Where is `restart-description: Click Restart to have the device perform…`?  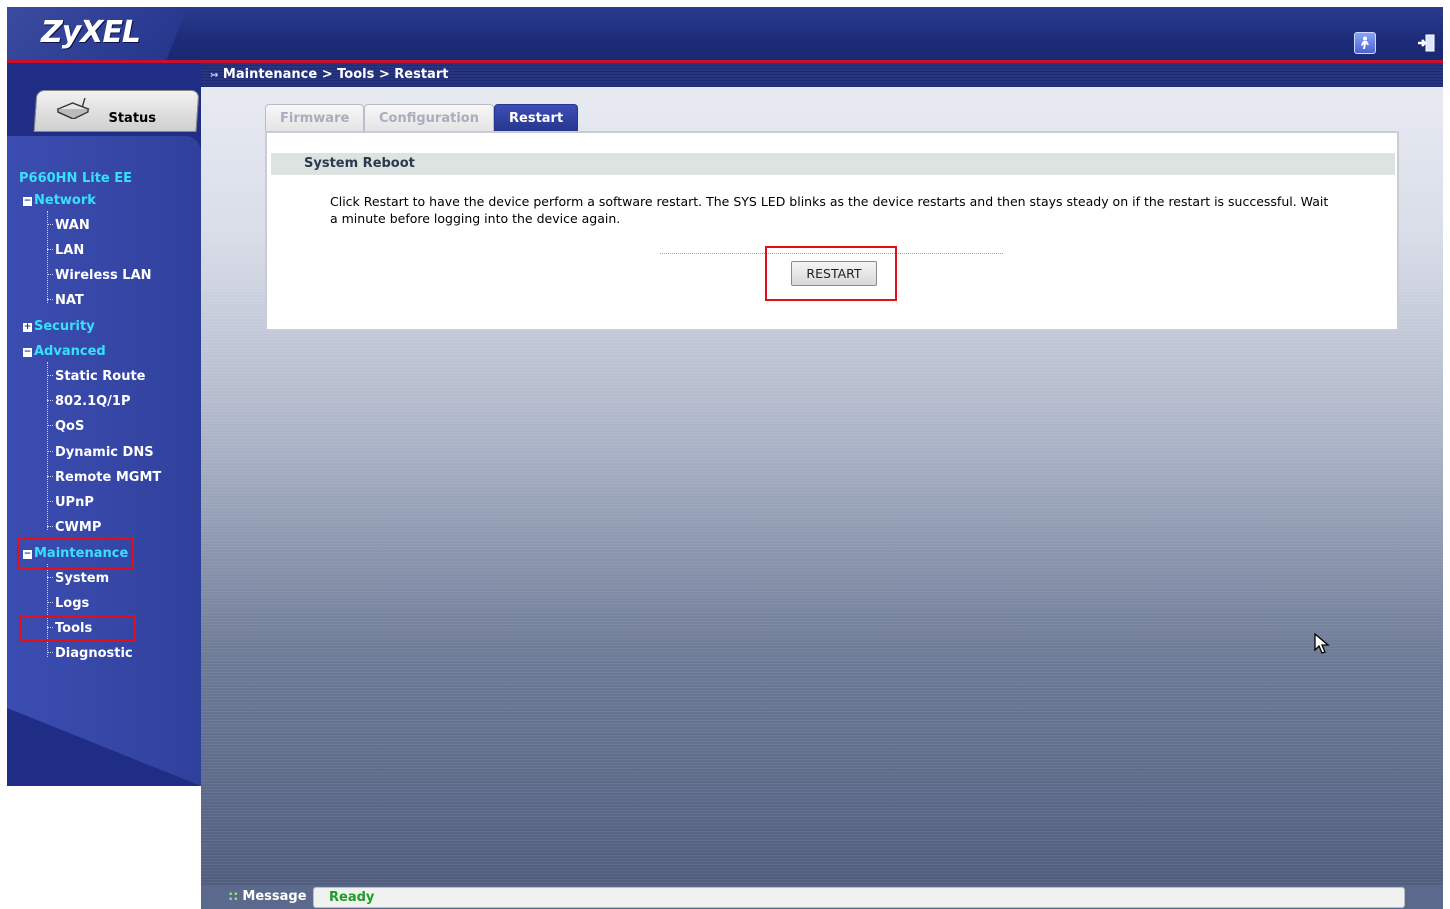 restart-description: Click Restart to have the device perform… is located at coordinates (829, 210).